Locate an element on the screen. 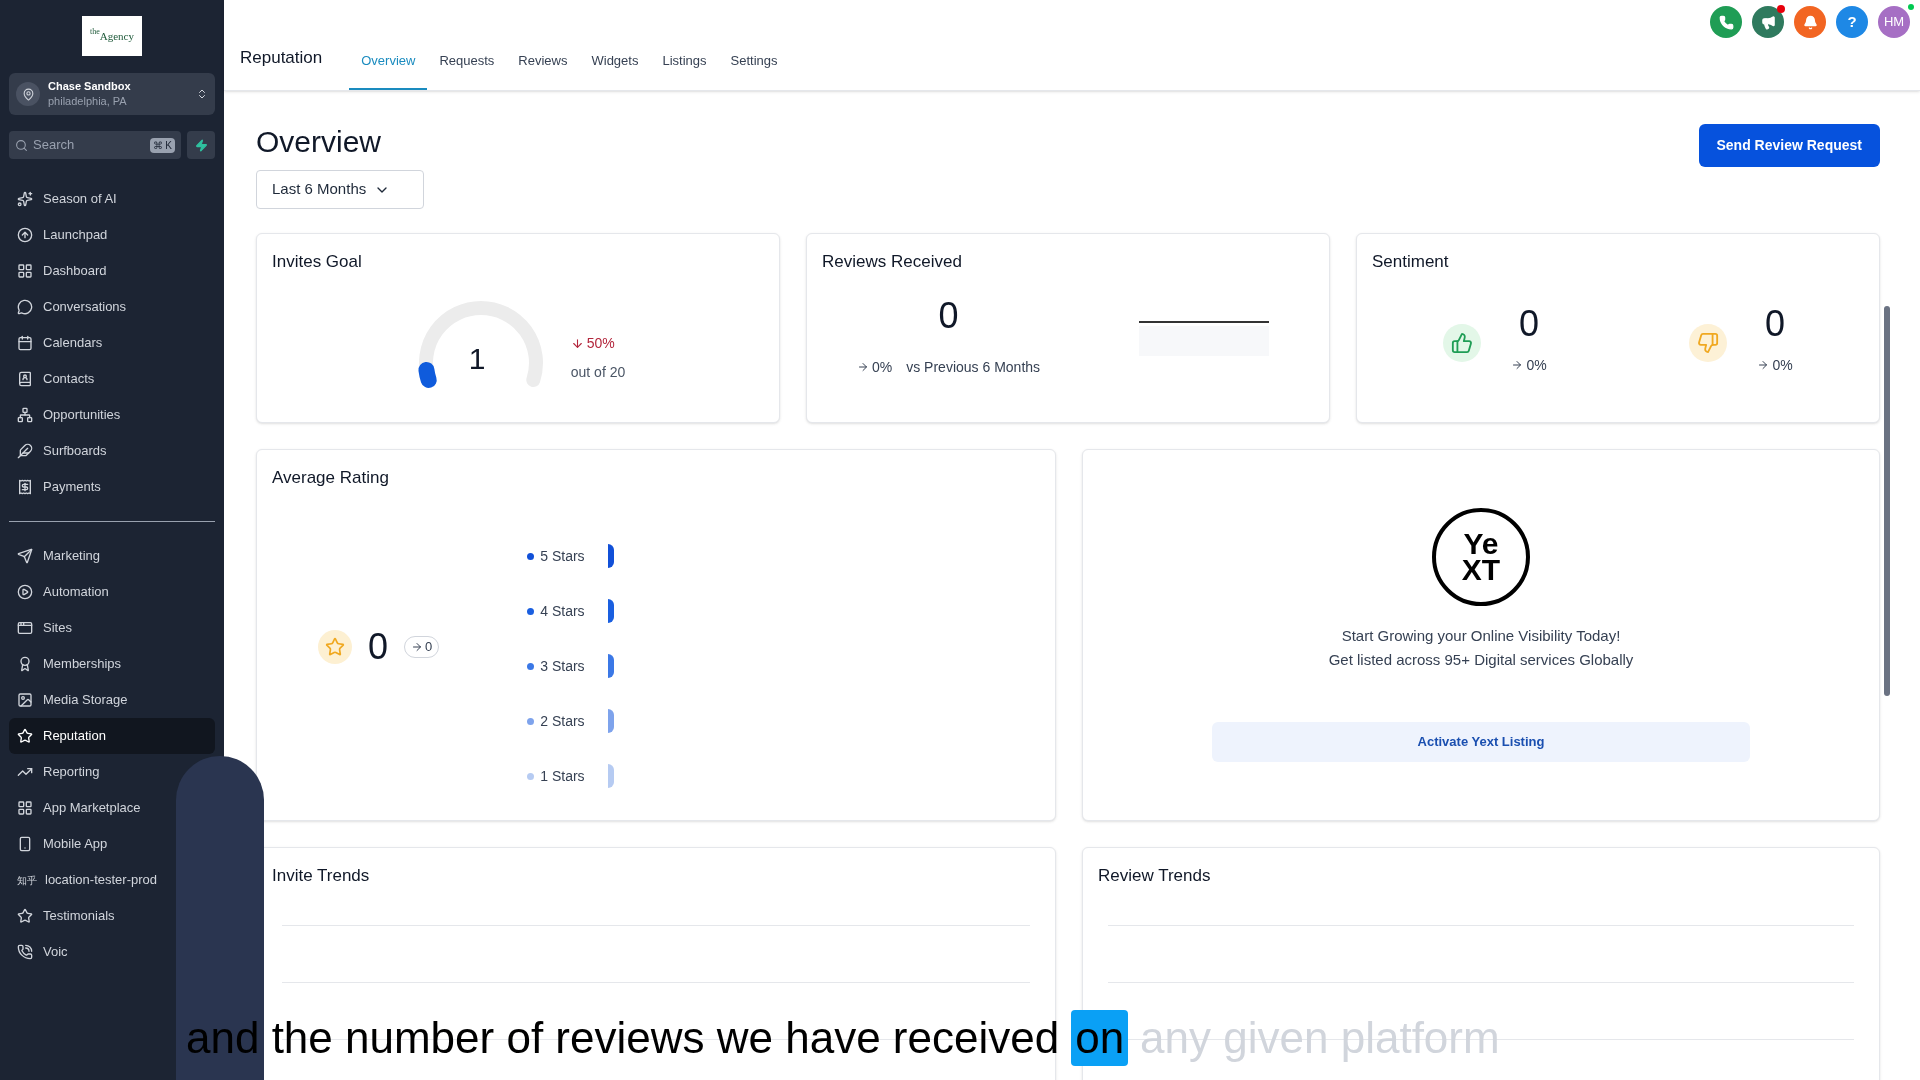  card-title: Review Trends is located at coordinates (1155, 876).